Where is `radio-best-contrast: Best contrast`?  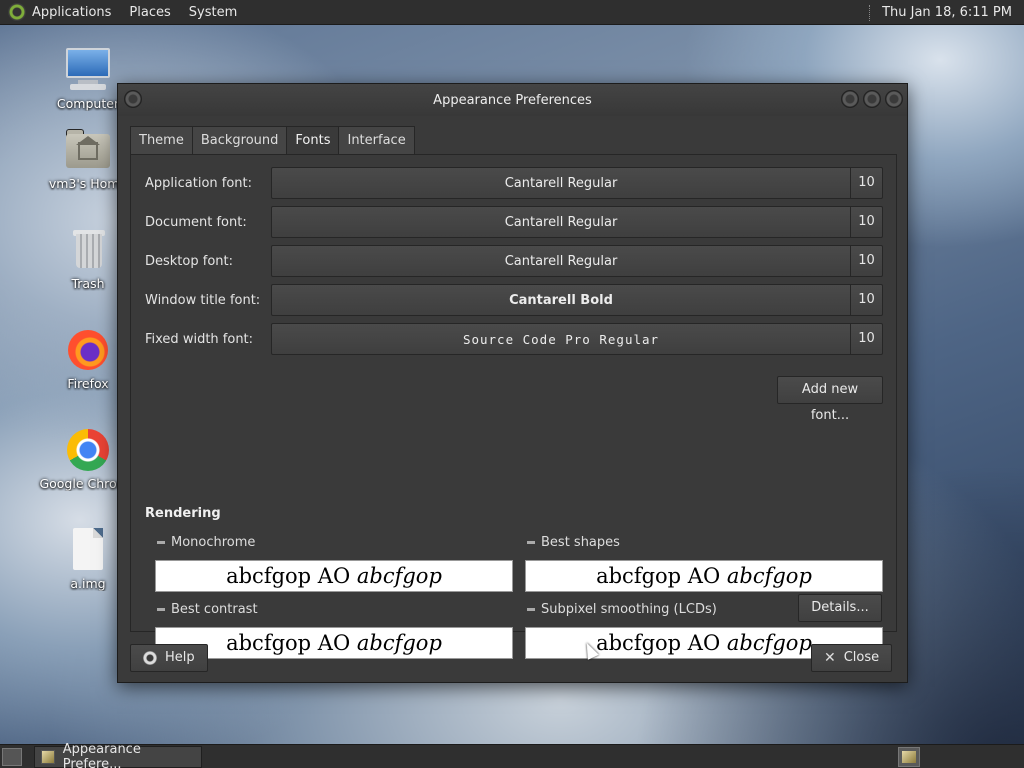
radio-best-contrast: Best contrast is located at coordinates (207, 609).